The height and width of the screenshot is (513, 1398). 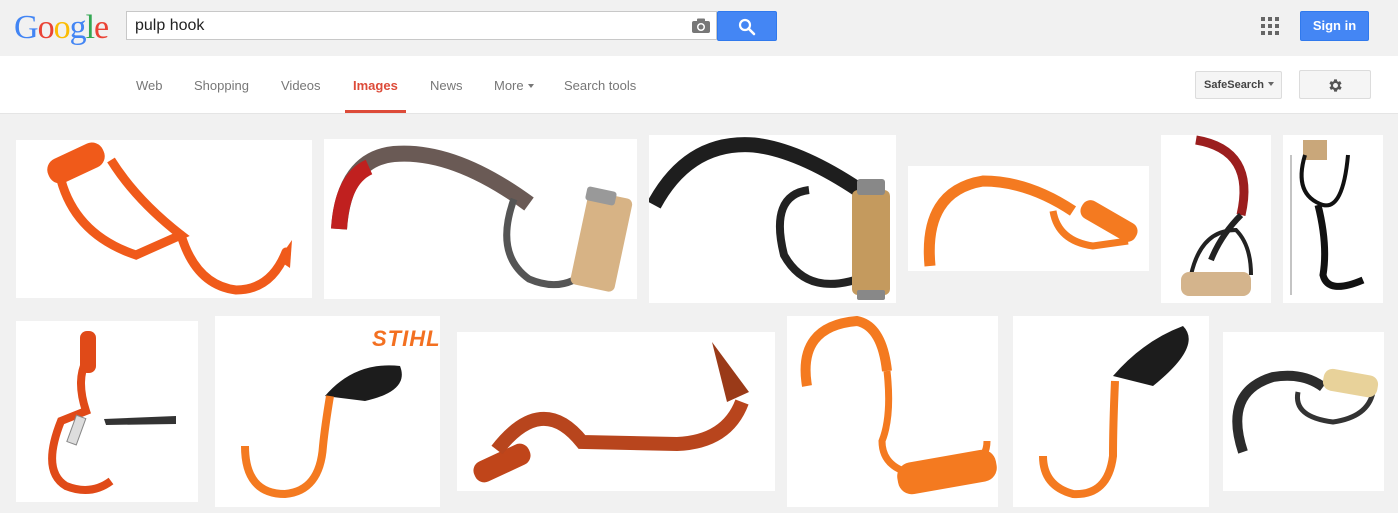 I want to click on search-input, so click(x=405, y=25).